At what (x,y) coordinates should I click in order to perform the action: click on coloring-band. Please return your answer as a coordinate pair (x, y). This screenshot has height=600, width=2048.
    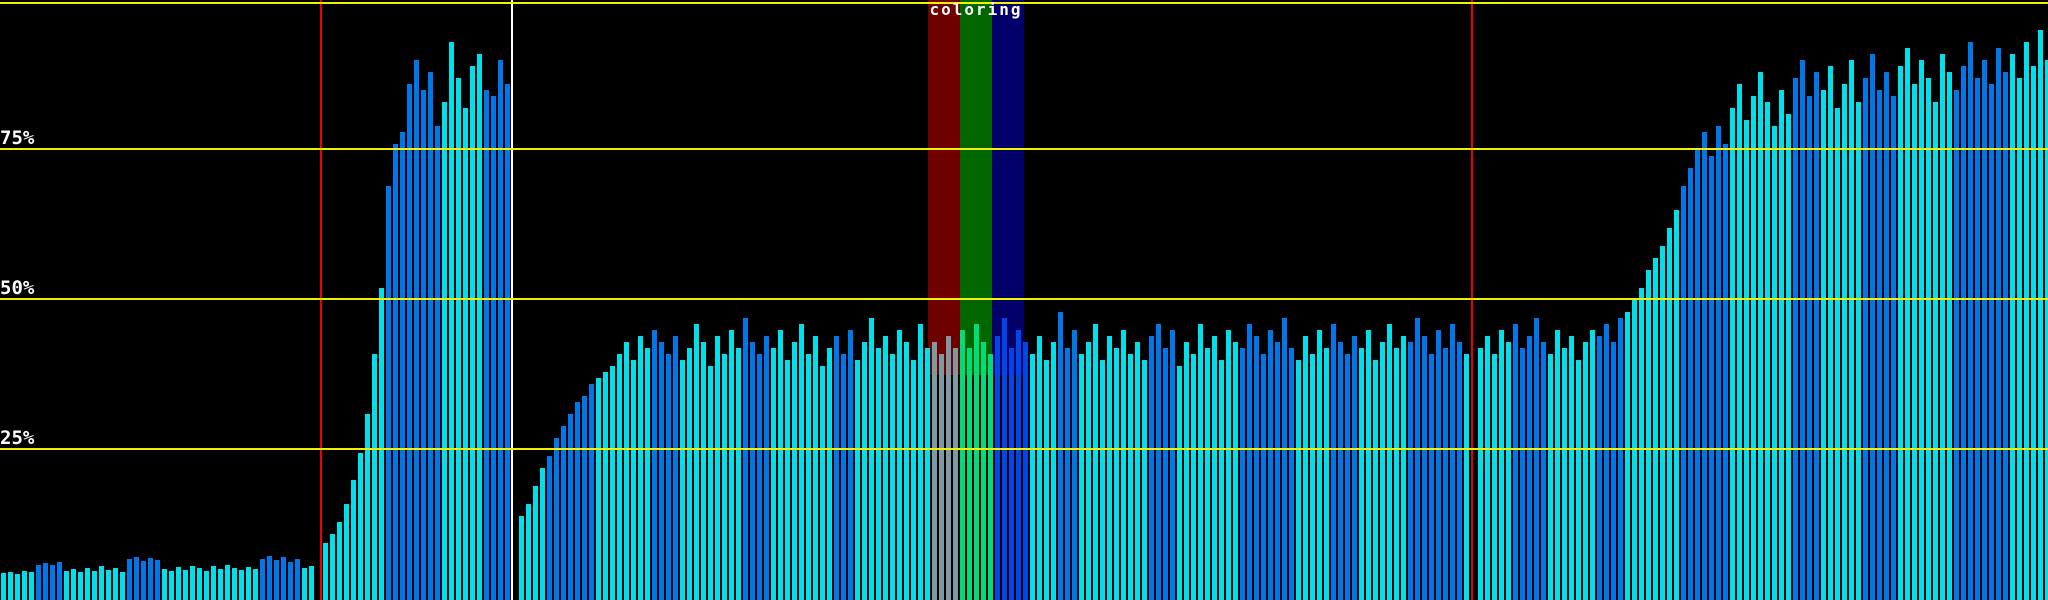
    Looking at the image, I should click on (976, 187).